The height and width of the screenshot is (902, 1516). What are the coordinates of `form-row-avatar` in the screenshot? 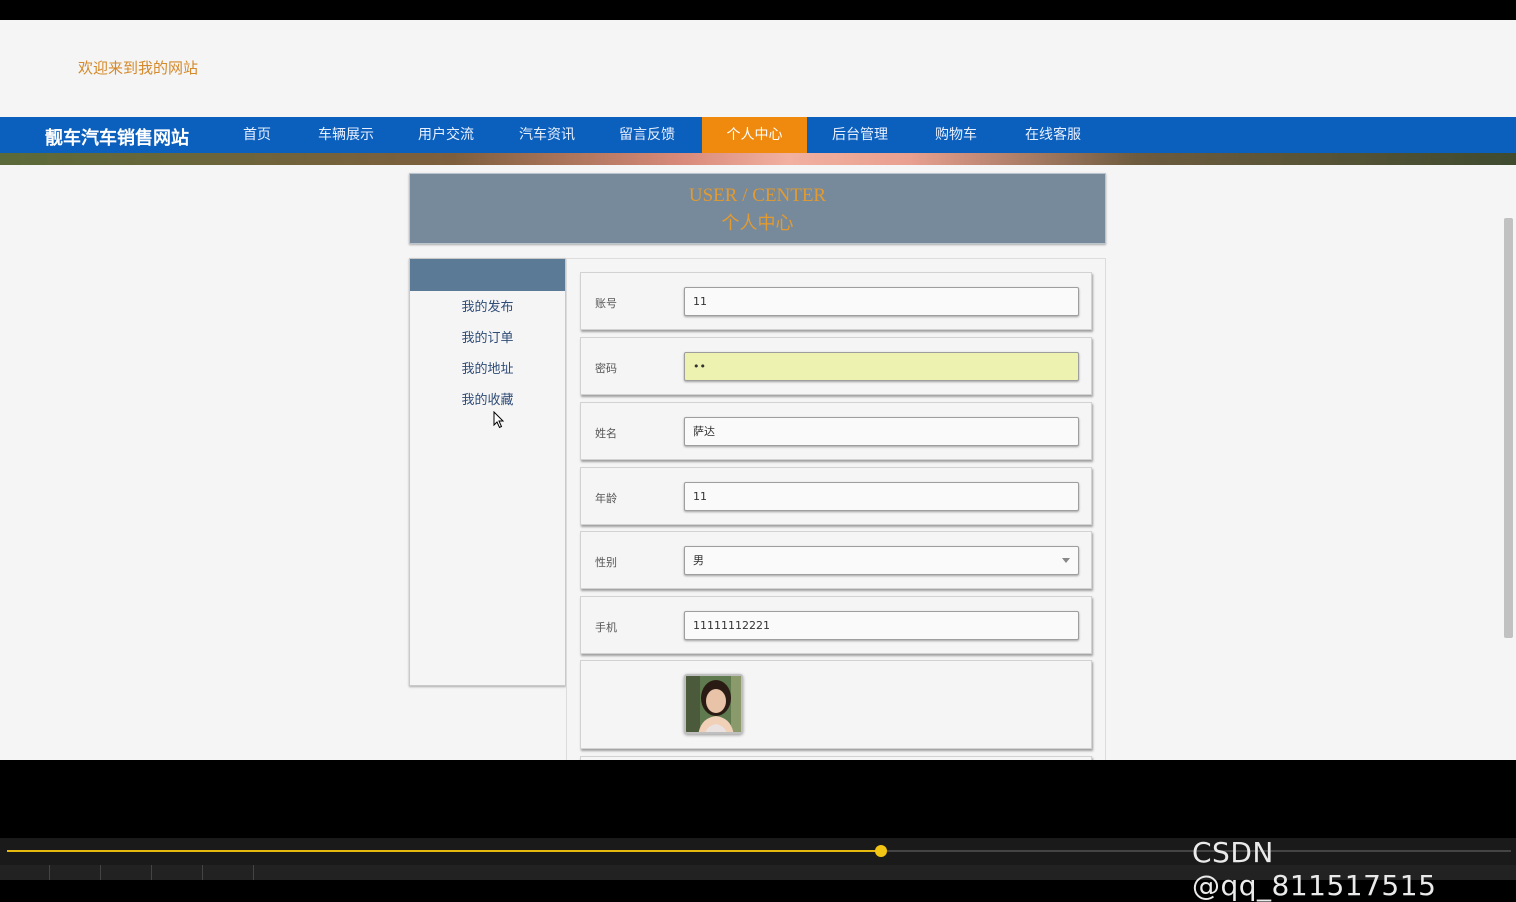 It's located at (836, 704).